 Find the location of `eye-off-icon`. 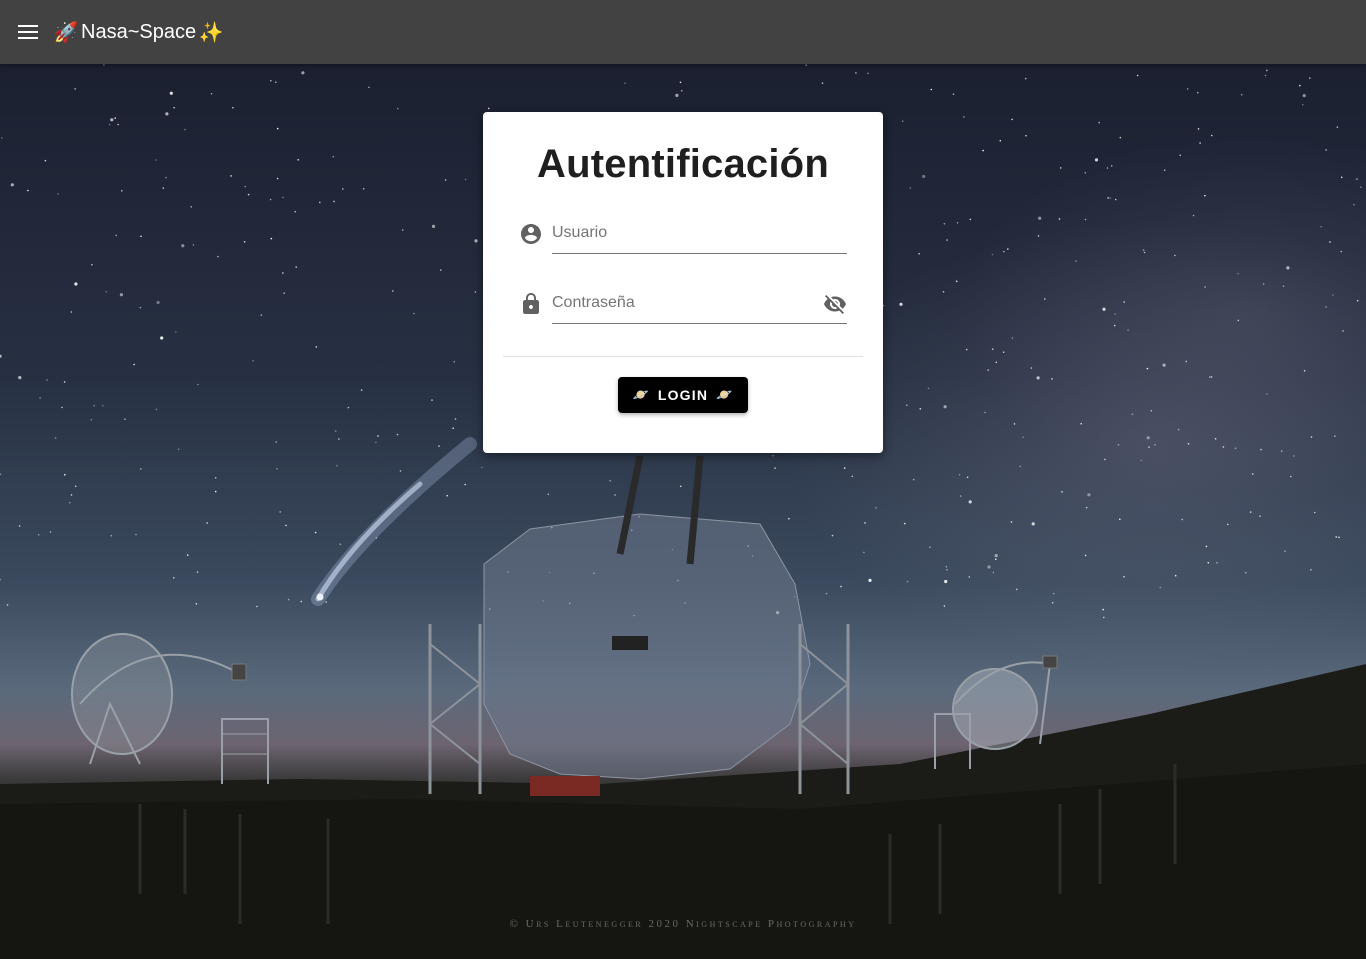

eye-off-icon is located at coordinates (835, 304).